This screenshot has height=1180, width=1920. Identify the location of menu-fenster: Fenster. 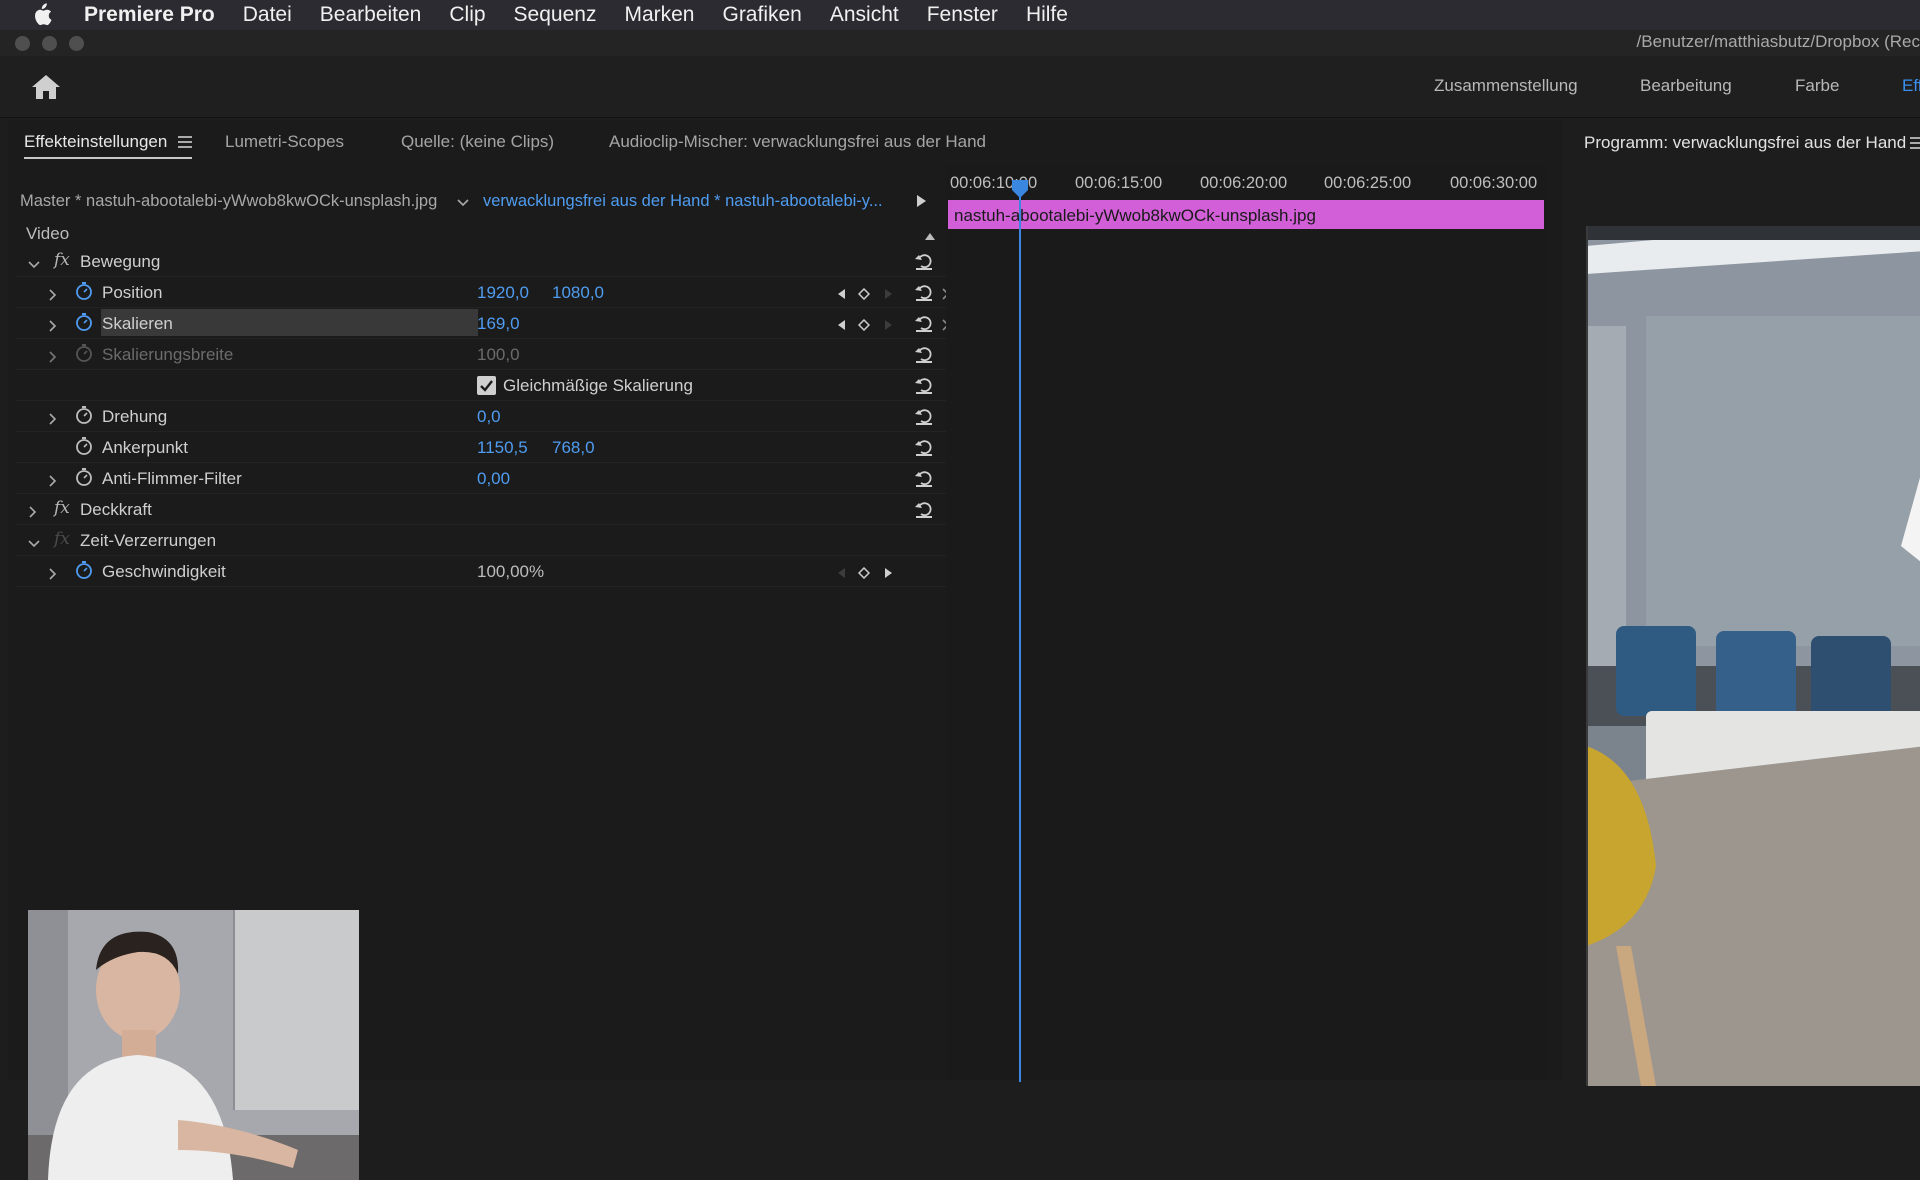
(962, 15).